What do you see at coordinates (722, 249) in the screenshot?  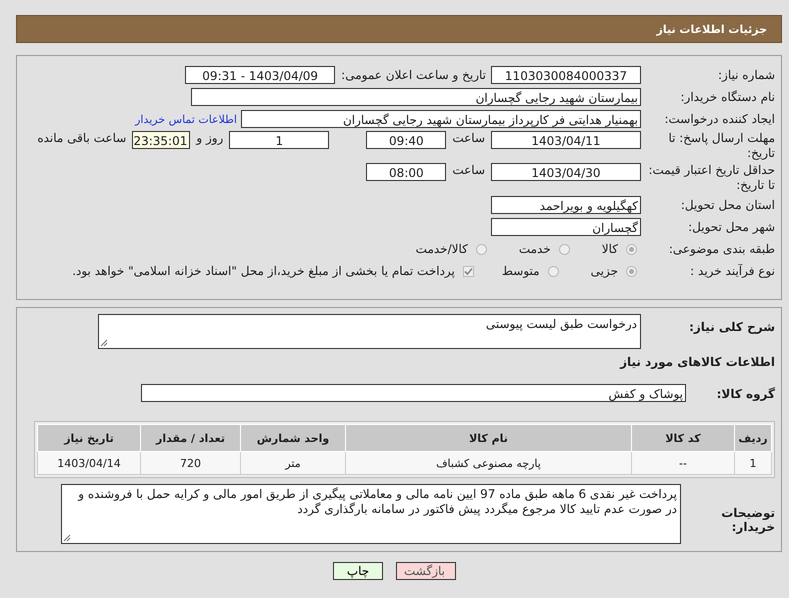 I see `field-label: طبقه بندی موضوعی:` at bounding box center [722, 249].